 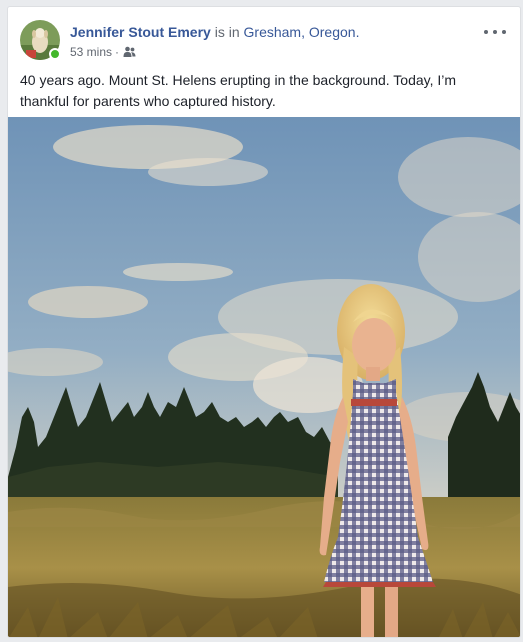 I want to click on author-name-link: Jennifer Stout Emery, so click(x=140, y=32).